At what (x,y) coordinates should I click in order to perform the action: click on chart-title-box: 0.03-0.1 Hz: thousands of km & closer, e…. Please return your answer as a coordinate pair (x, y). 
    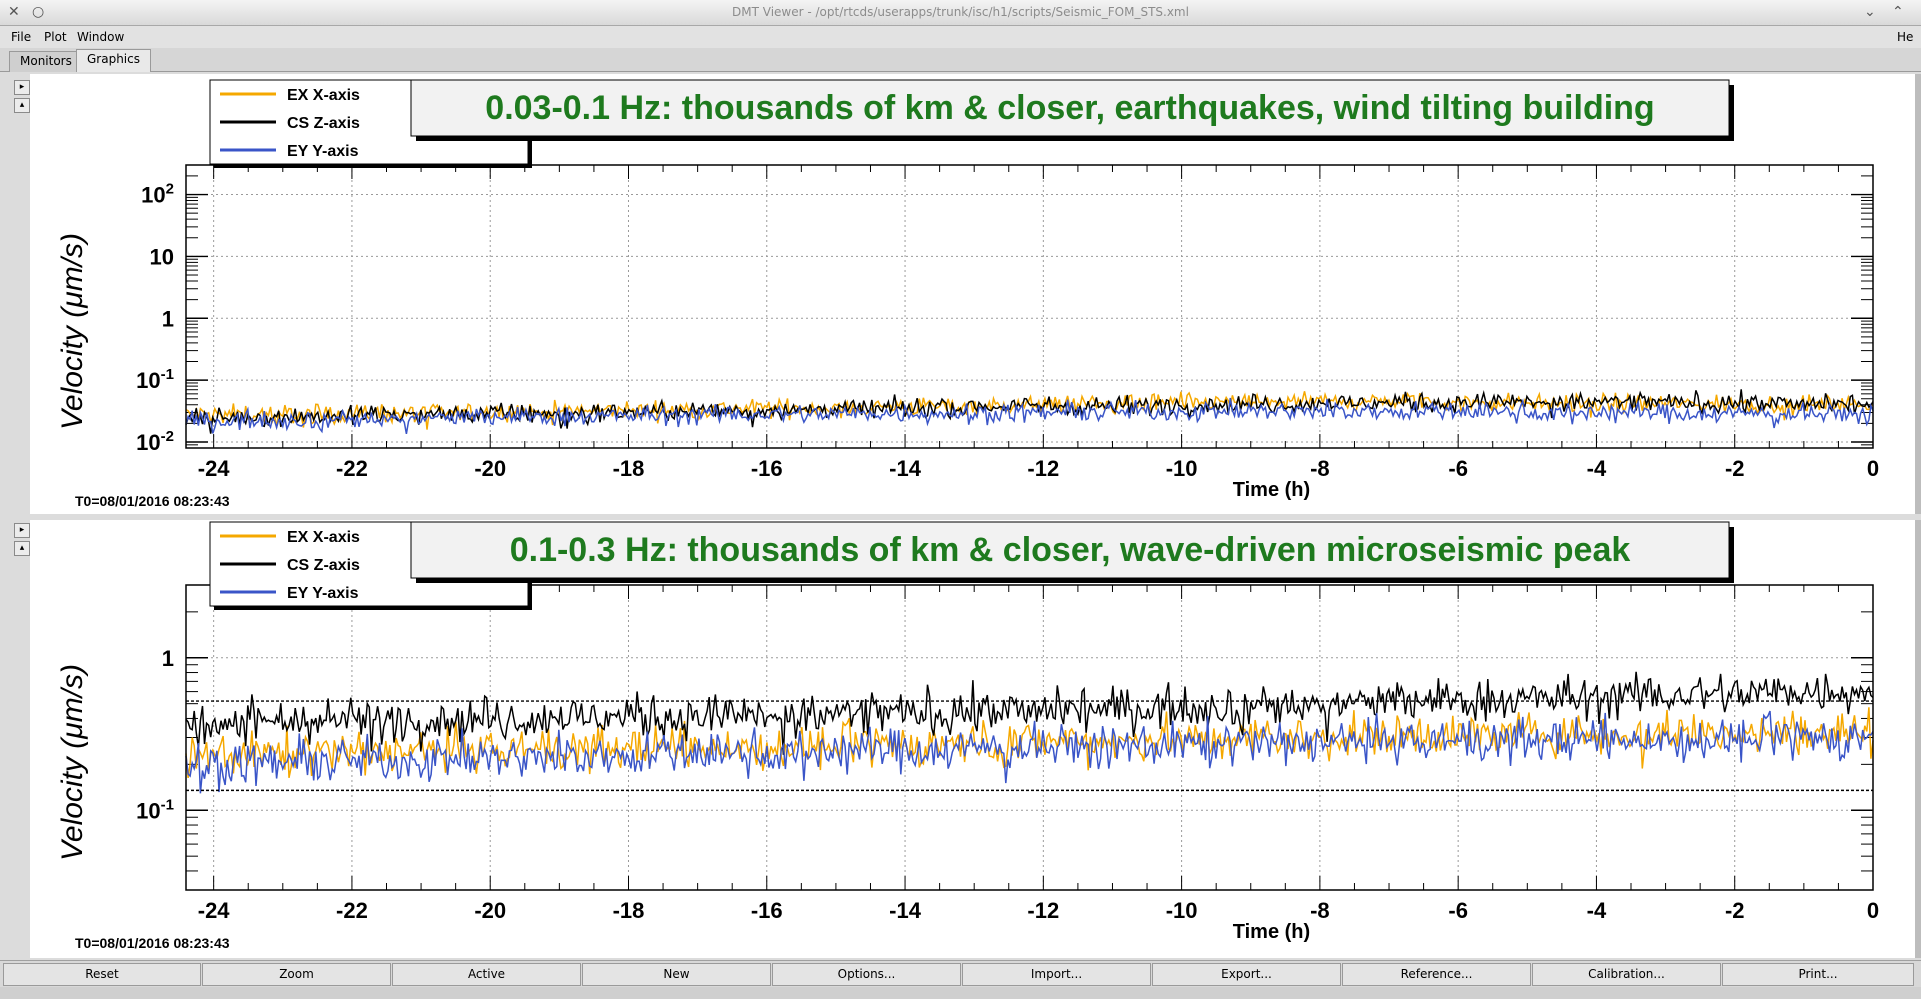
    Looking at the image, I should click on (1072, 110).